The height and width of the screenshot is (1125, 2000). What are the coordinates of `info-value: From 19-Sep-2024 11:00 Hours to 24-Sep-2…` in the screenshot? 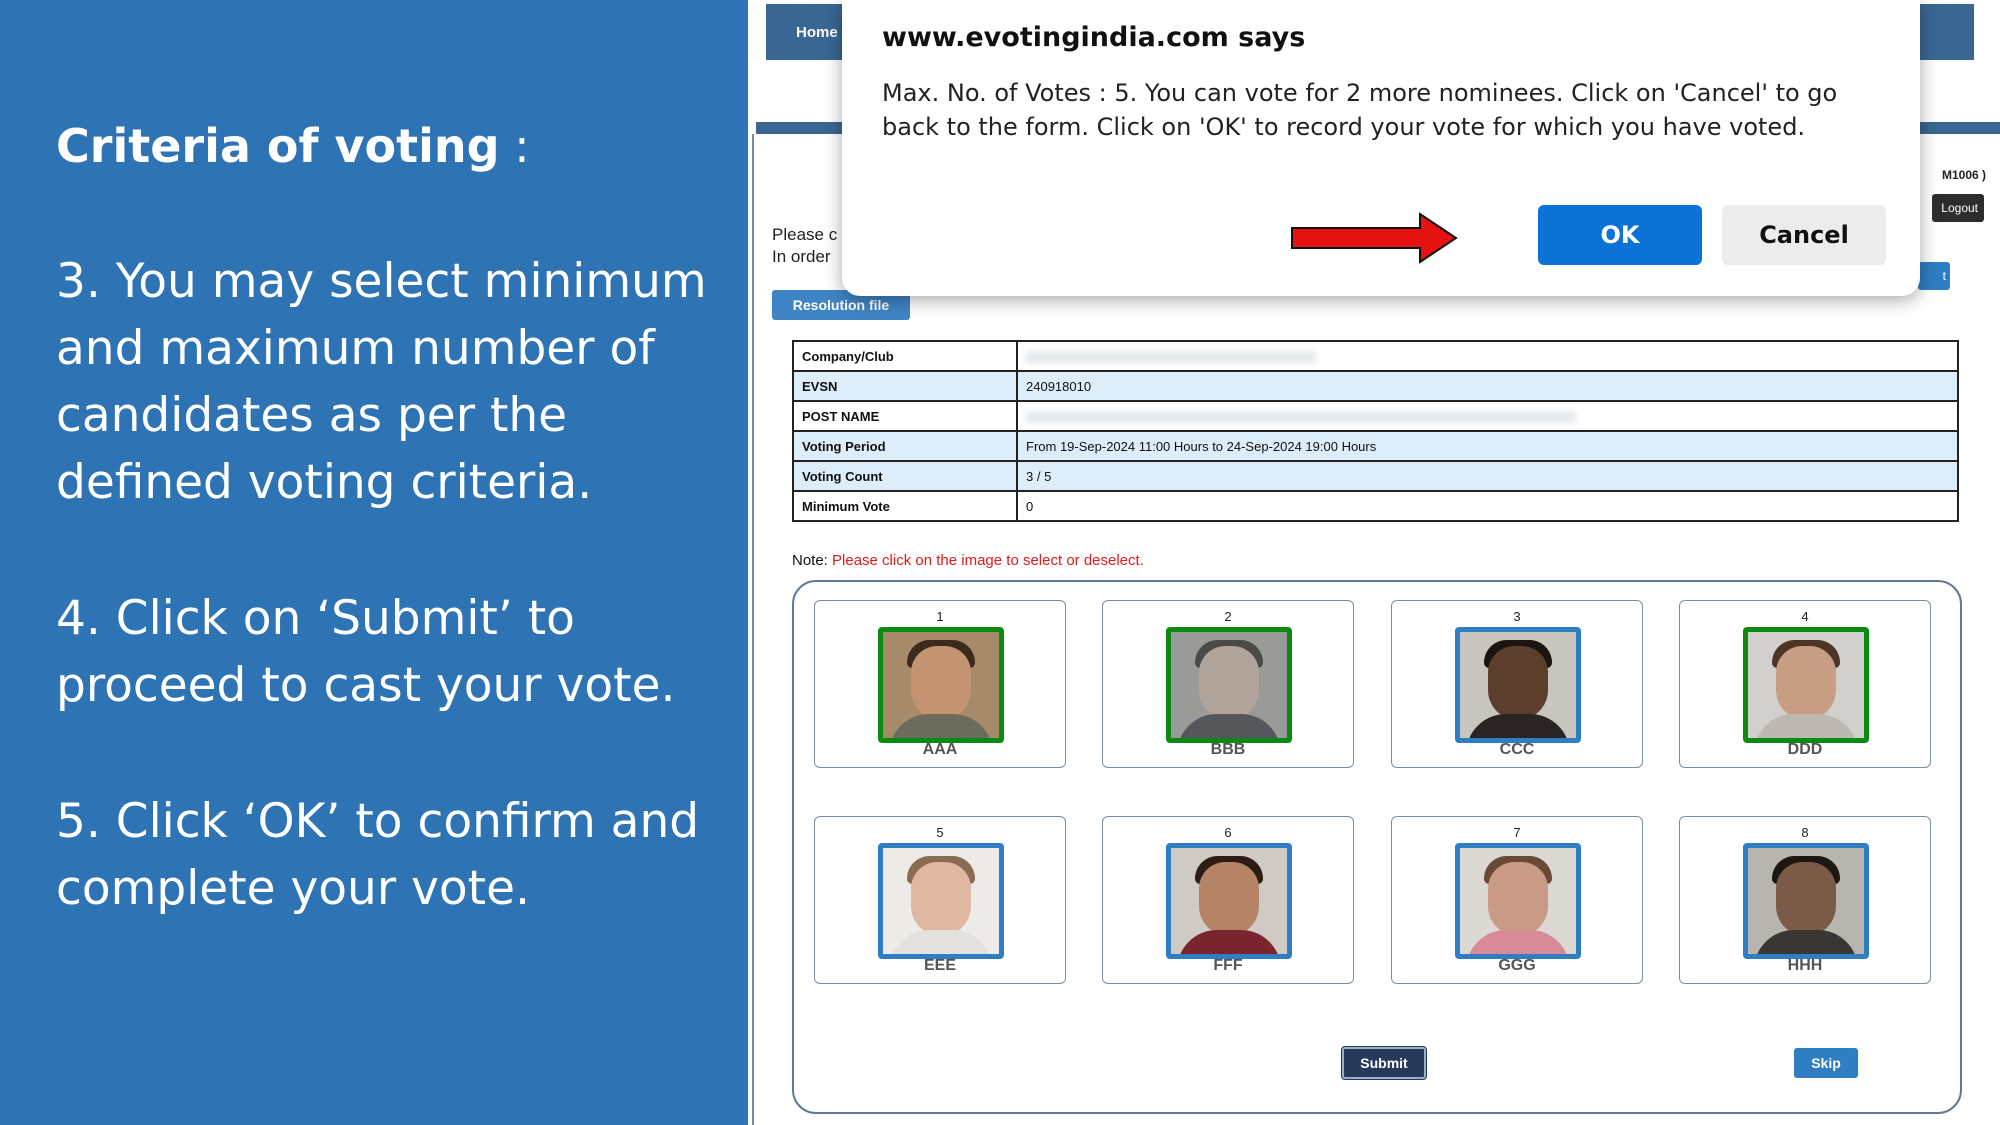 It's located at (1487, 446).